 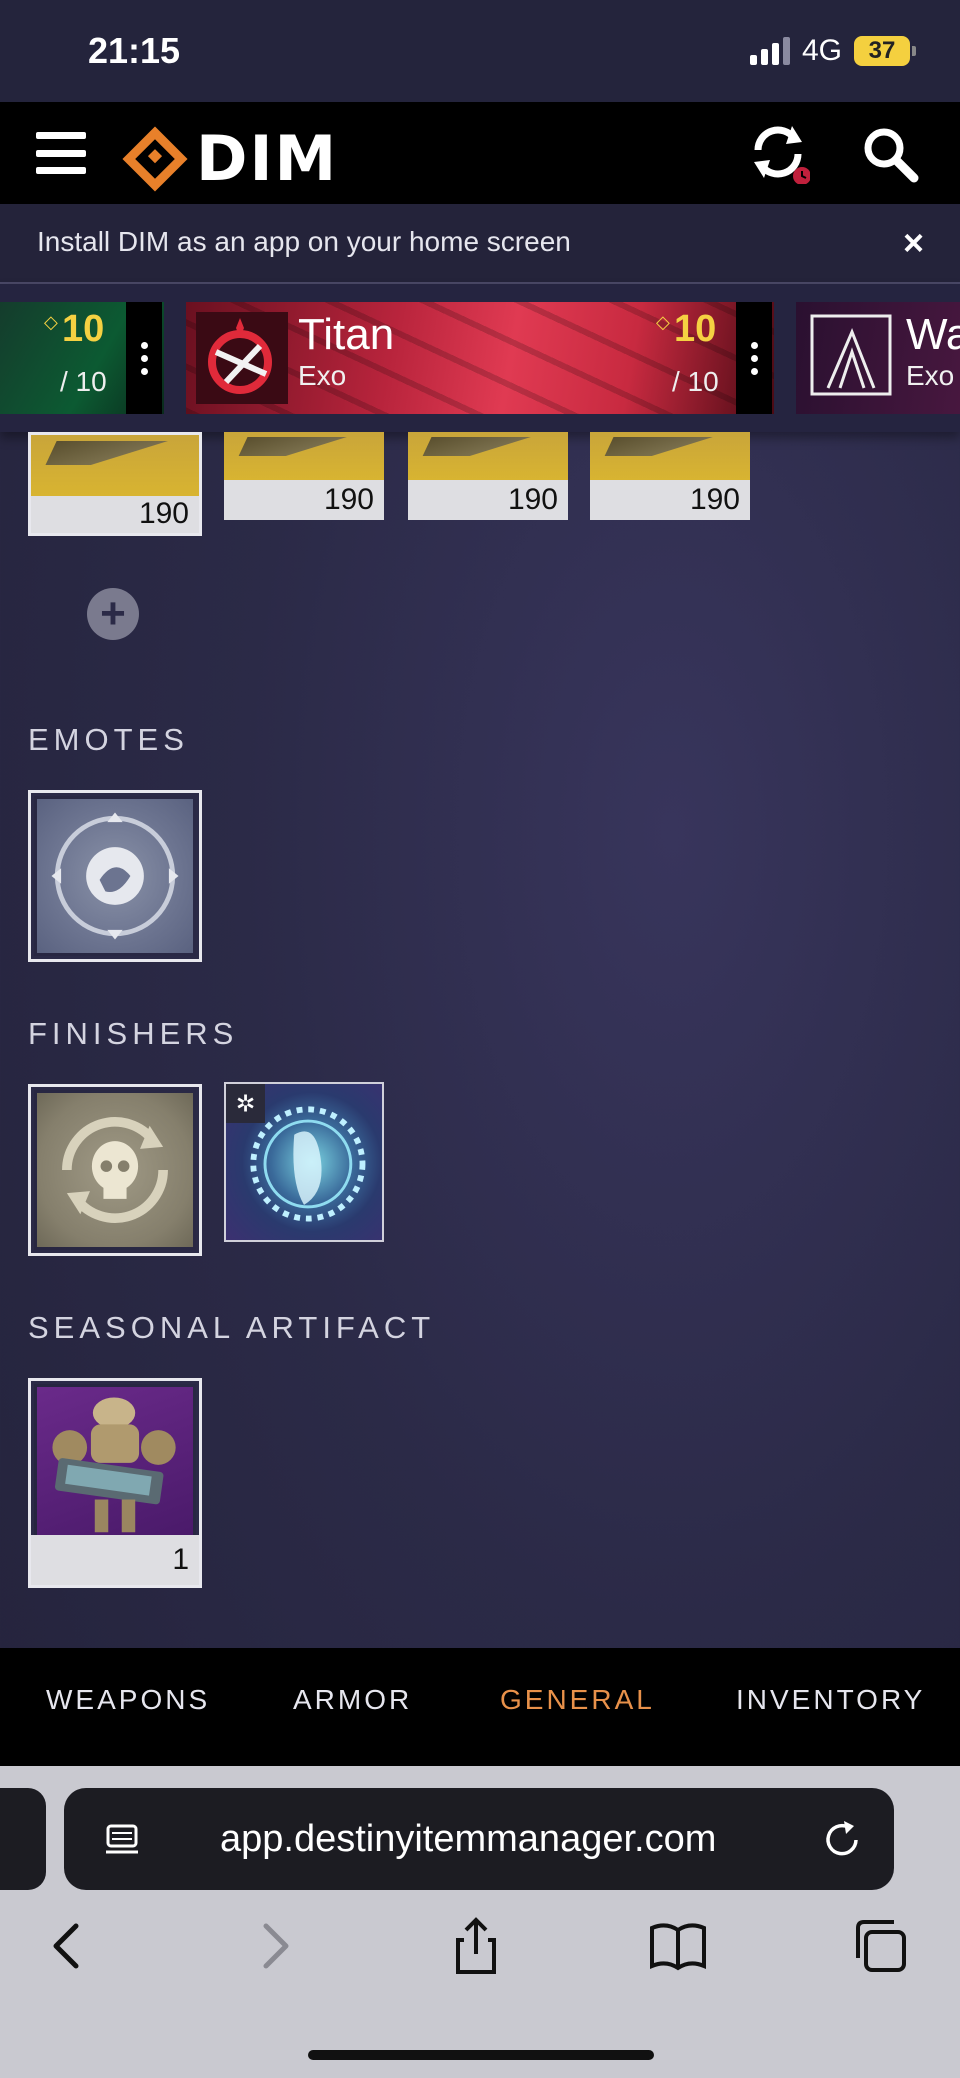 What do you see at coordinates (68, 1946) in the screenshot?
I see `back-icon` at bounding box center [68, 1946].